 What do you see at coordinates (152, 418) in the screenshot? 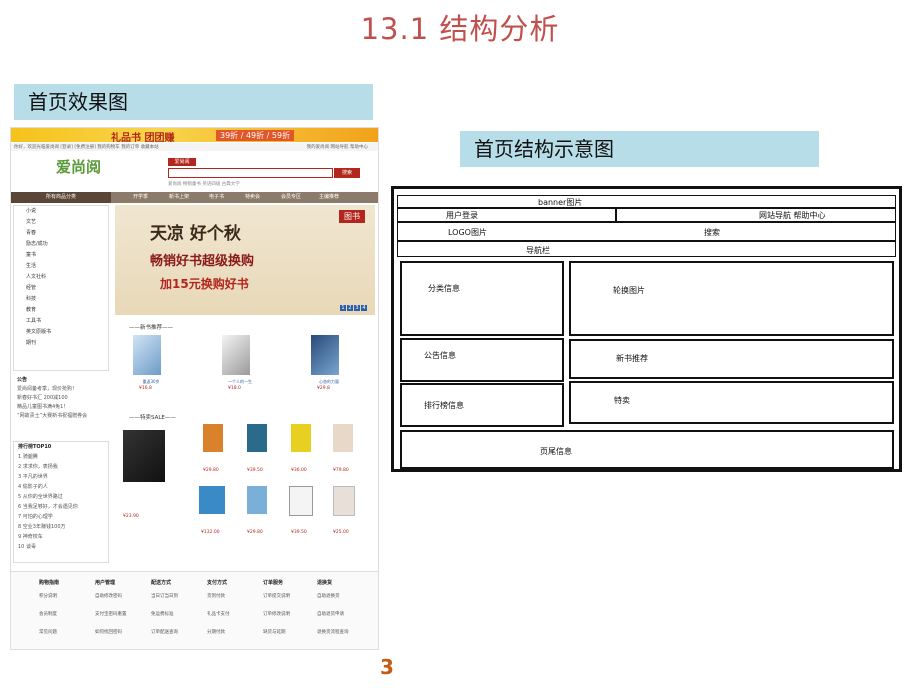
I see `sale-title: ——特卖SALE——` at bounding box center [152, 418].